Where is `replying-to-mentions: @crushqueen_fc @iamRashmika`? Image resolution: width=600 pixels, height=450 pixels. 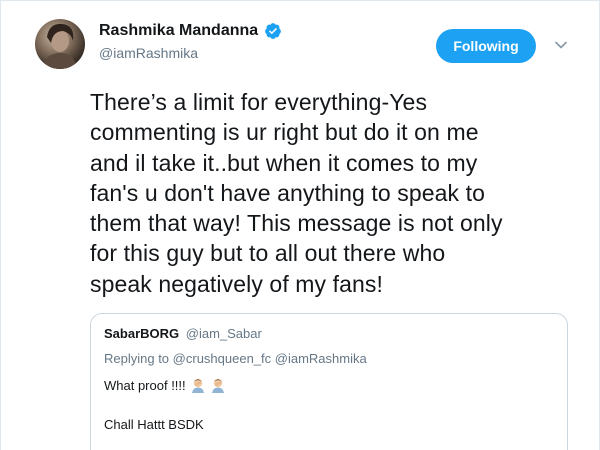 replying-to-mentions: @crushqueen_fc @iamRashmika is located at coordinates (270, 358).